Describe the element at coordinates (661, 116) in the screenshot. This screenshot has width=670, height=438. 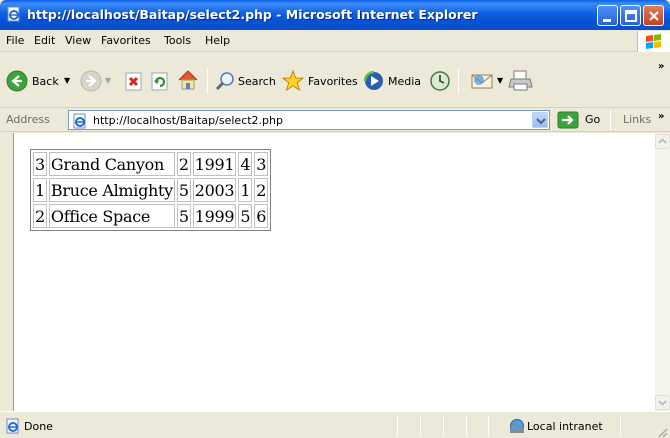
I see `links-overflow-icon: »` at that location.